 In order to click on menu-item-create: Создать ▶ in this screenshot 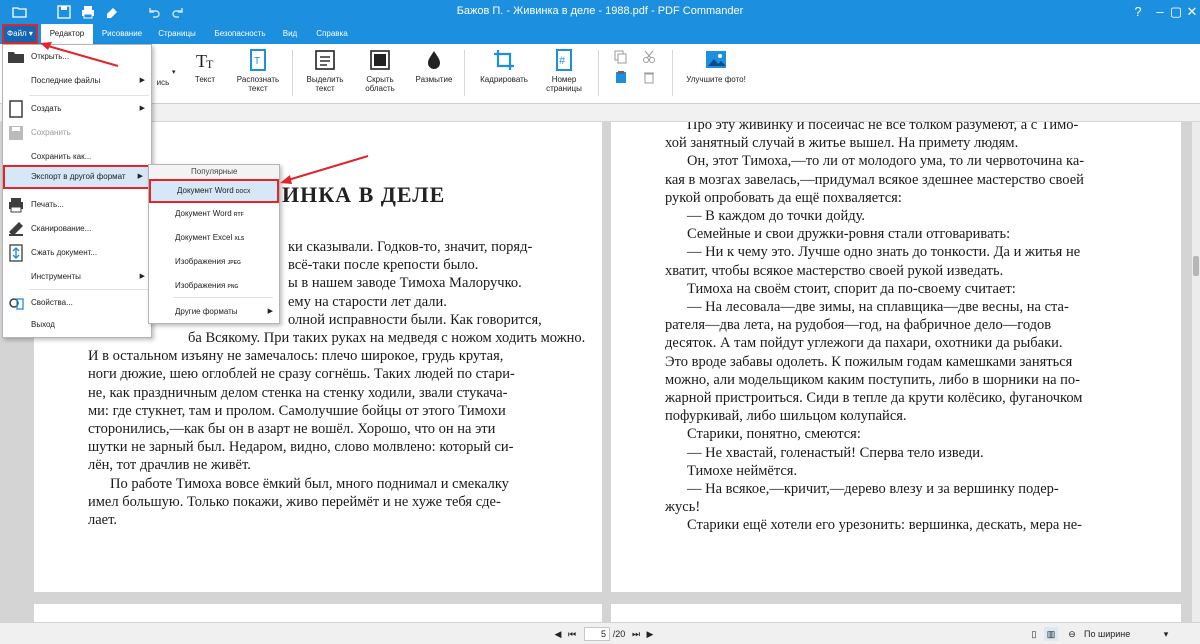, I will do `click(77, 109)`.